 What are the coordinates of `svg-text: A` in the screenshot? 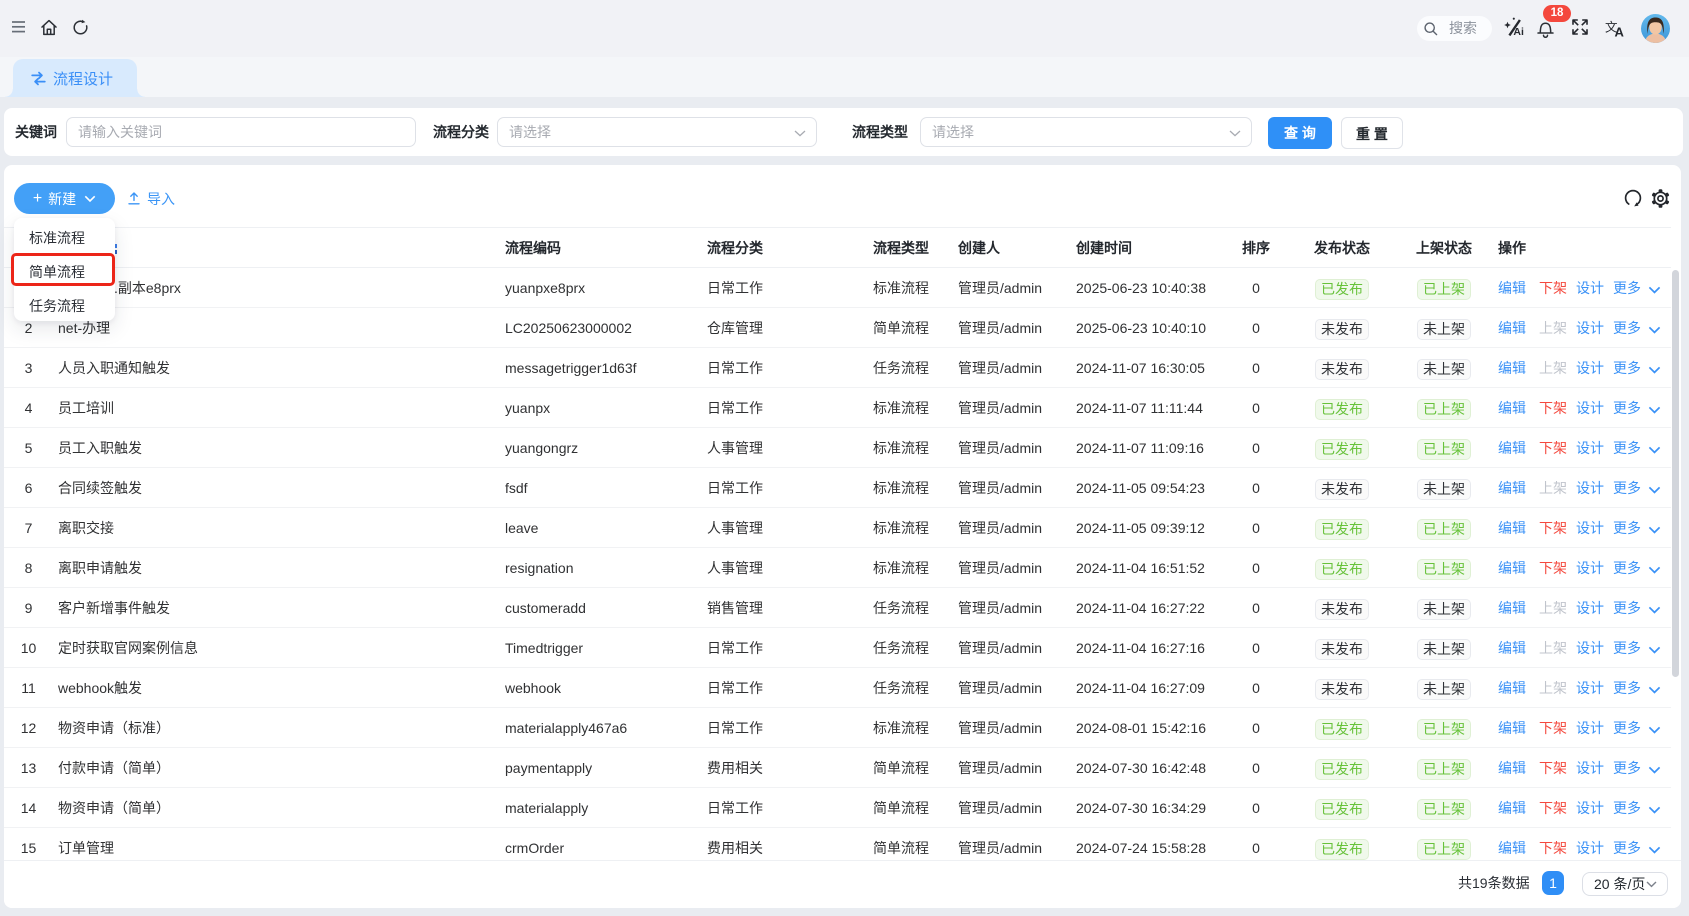 It's located at (1620, 31).